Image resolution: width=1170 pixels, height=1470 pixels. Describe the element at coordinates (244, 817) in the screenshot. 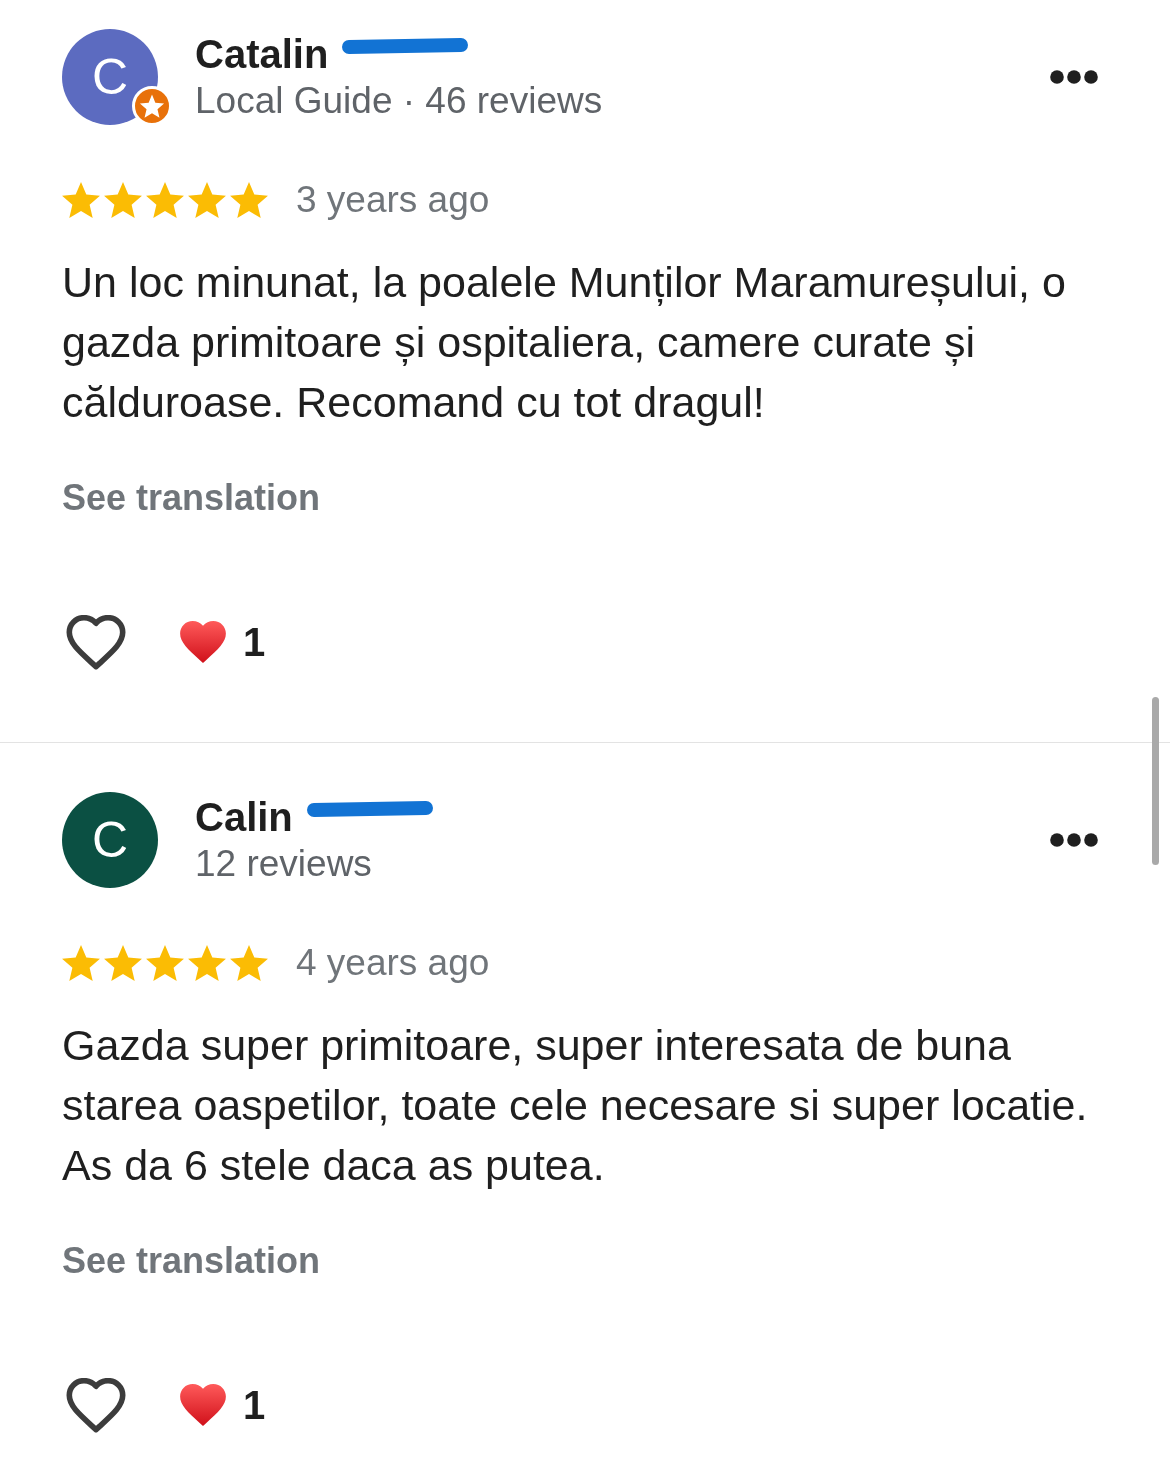

I see `reviewer-name: Calin` at that location.